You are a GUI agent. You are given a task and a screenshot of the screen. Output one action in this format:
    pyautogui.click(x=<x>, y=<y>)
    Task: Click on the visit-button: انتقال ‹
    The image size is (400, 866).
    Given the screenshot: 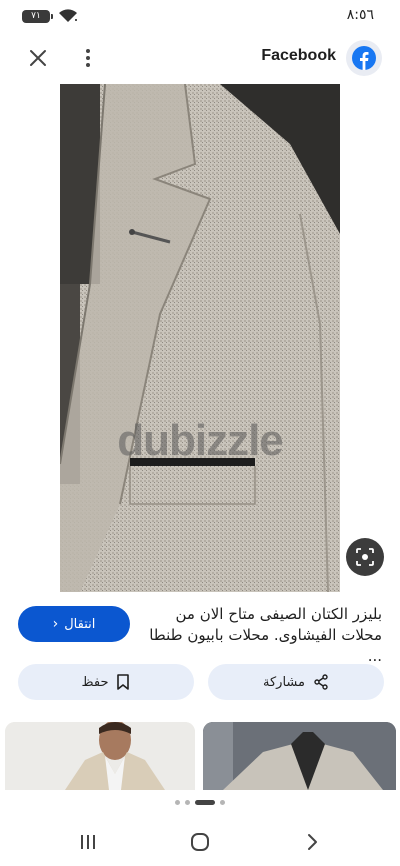 What is the action you would take?
    pyautogui.click(x=74, y=624)
    